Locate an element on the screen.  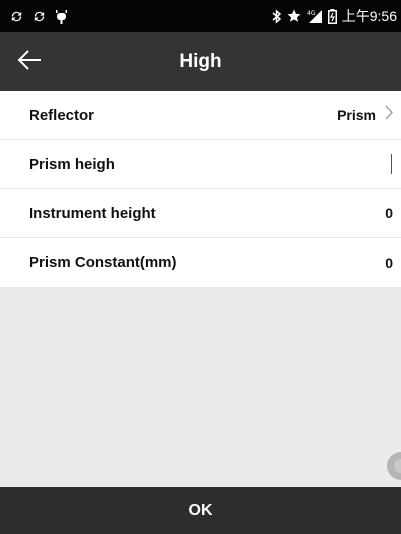
prism-height-label: Prism heigh is located at coordinates (72, 164).